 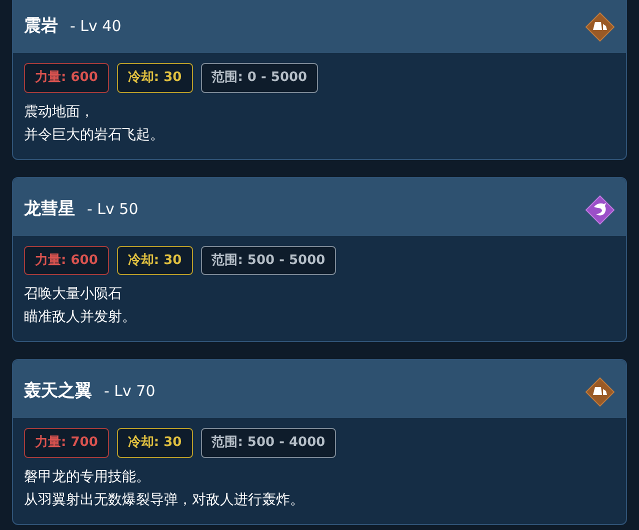 I want to click on skill-level: - Lv 70, so click(x=130, y=391).